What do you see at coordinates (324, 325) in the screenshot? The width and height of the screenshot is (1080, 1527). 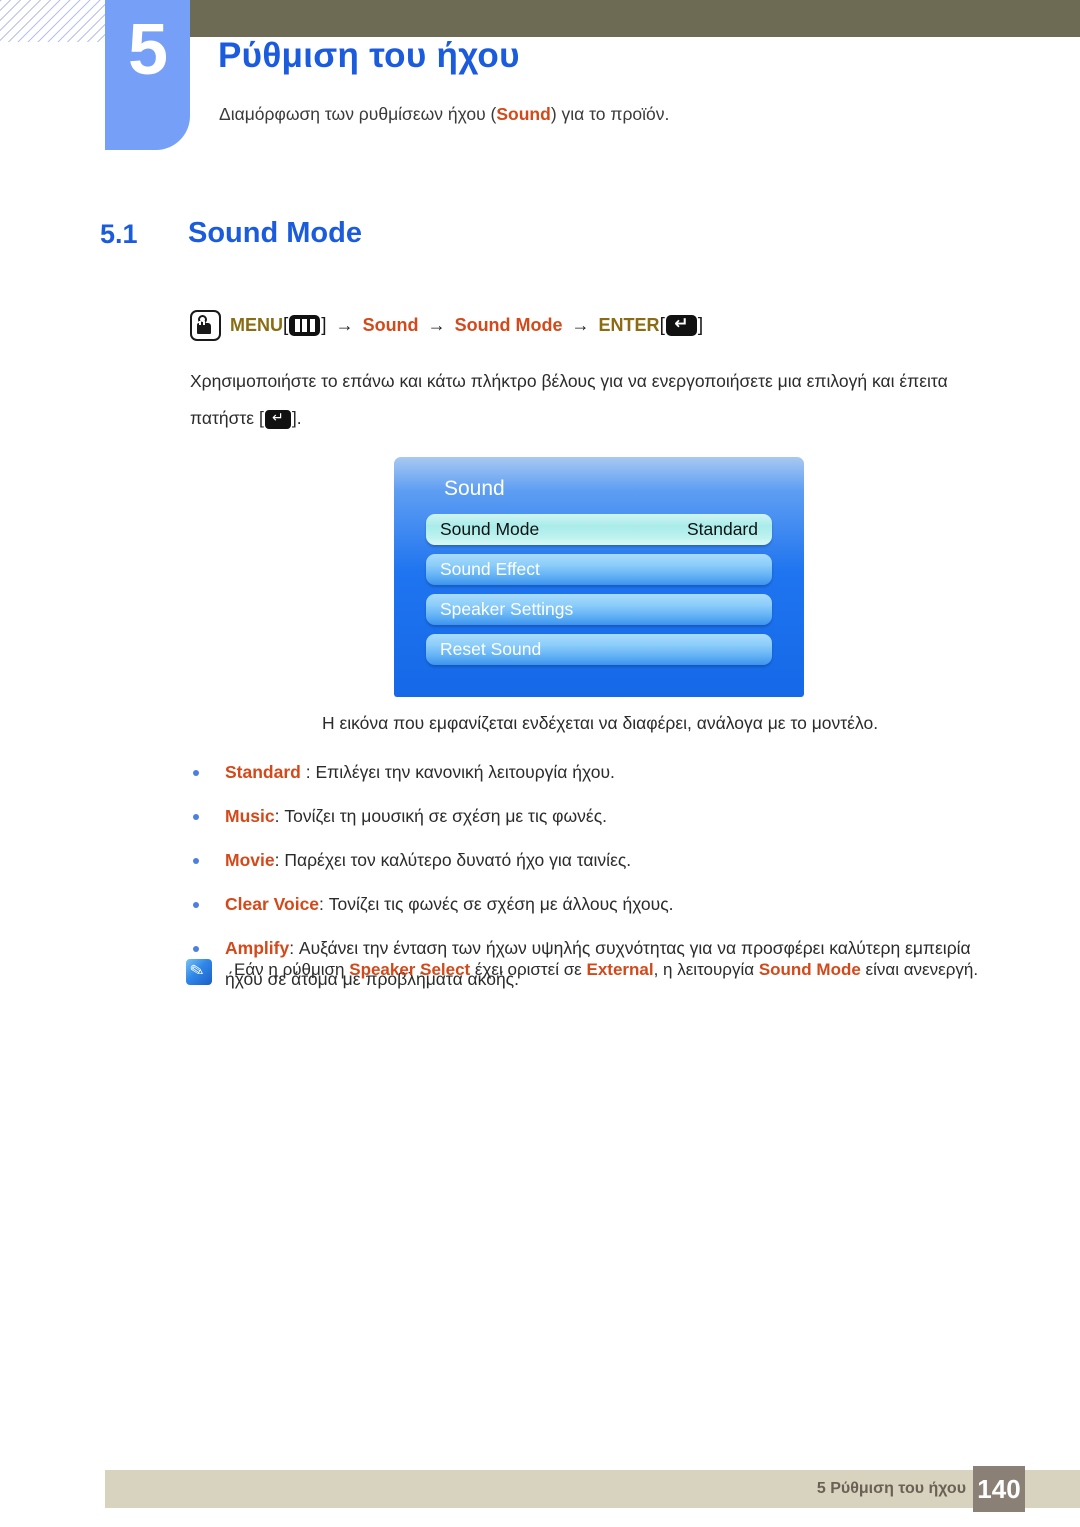 I see `bracket-close: ]` at bounding box center [324, 325].